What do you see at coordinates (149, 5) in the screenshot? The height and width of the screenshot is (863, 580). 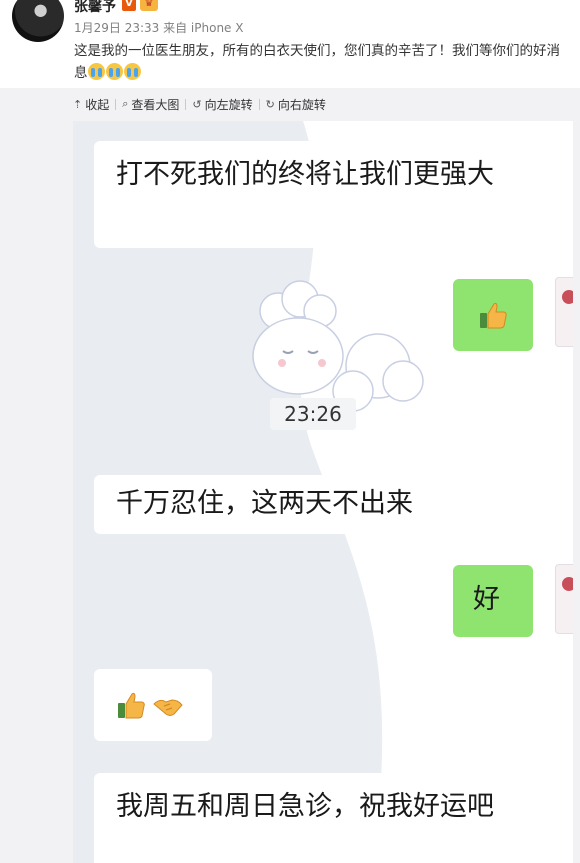 I see `vip-badge-icon: ♛` at bounding box center [149, 5].